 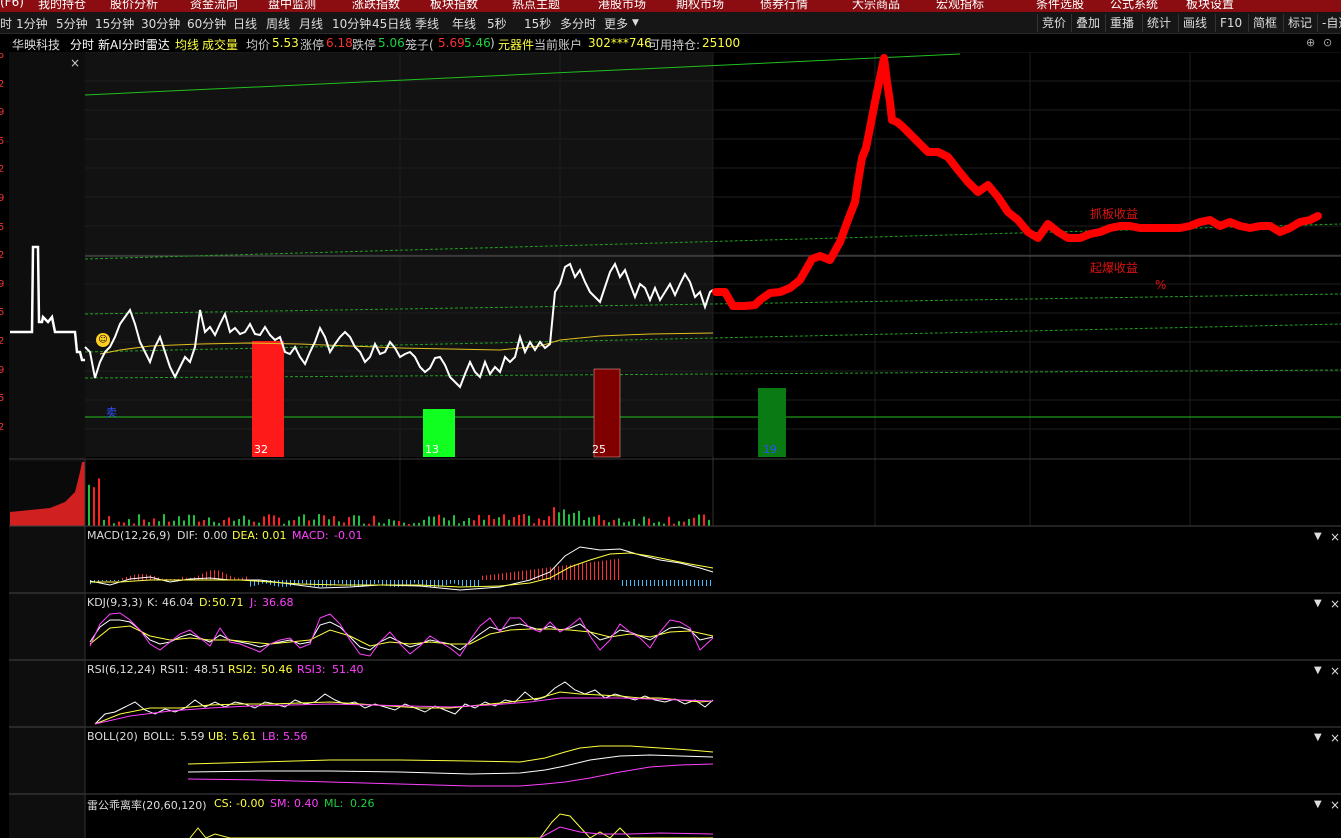 I want to click on top-menu-item: 大宗商品, so click(x=876, y=5).